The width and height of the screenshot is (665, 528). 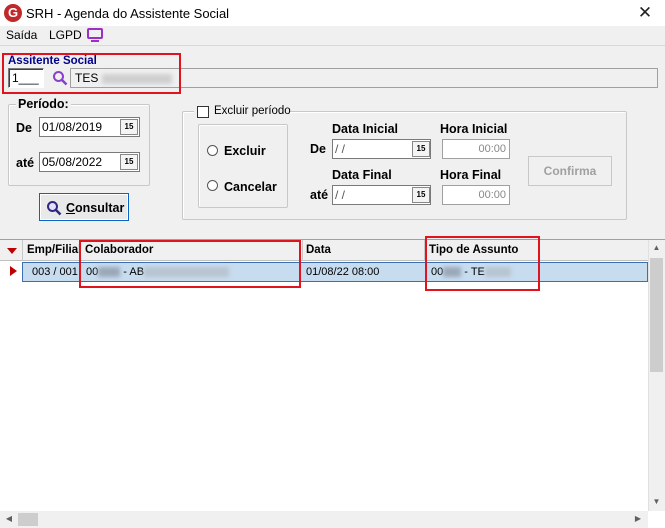 I want to click on consultar-label: Consultar, so click(x=95, y=208).